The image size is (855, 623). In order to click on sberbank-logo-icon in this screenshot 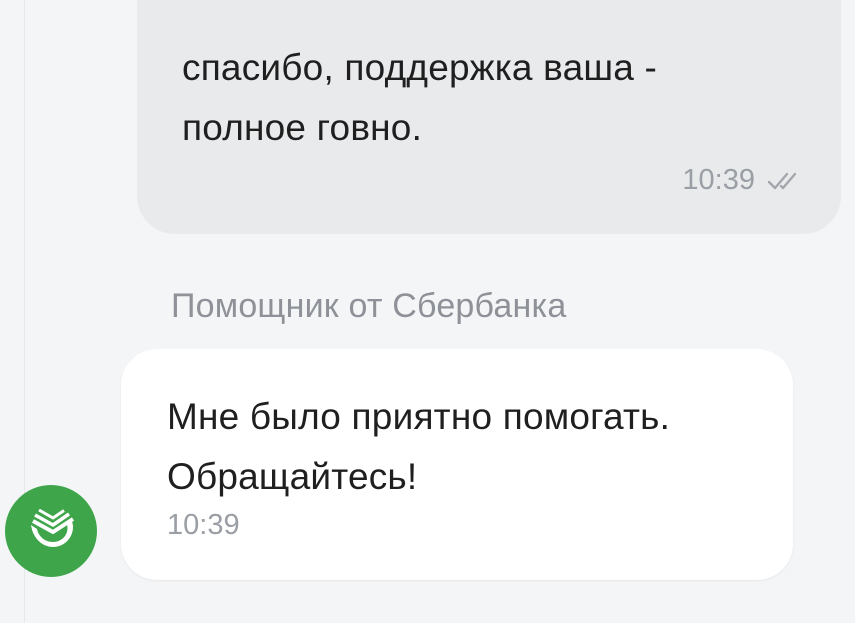, I will do `click(51, 531)`.